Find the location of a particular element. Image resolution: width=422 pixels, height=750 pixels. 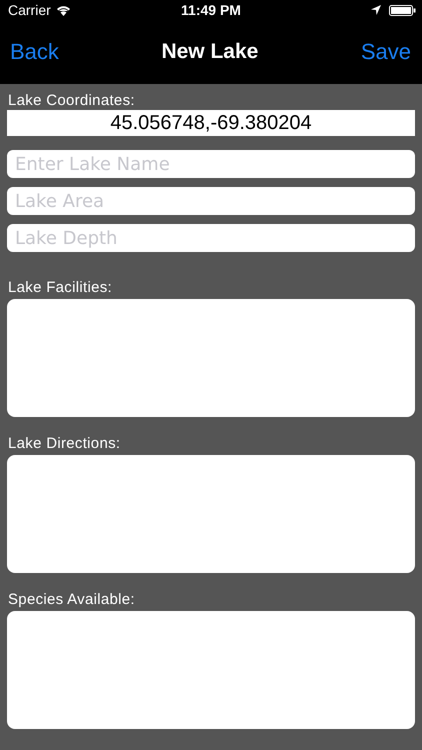

text-field: Lake Depth is located at coordinates (211, 238).